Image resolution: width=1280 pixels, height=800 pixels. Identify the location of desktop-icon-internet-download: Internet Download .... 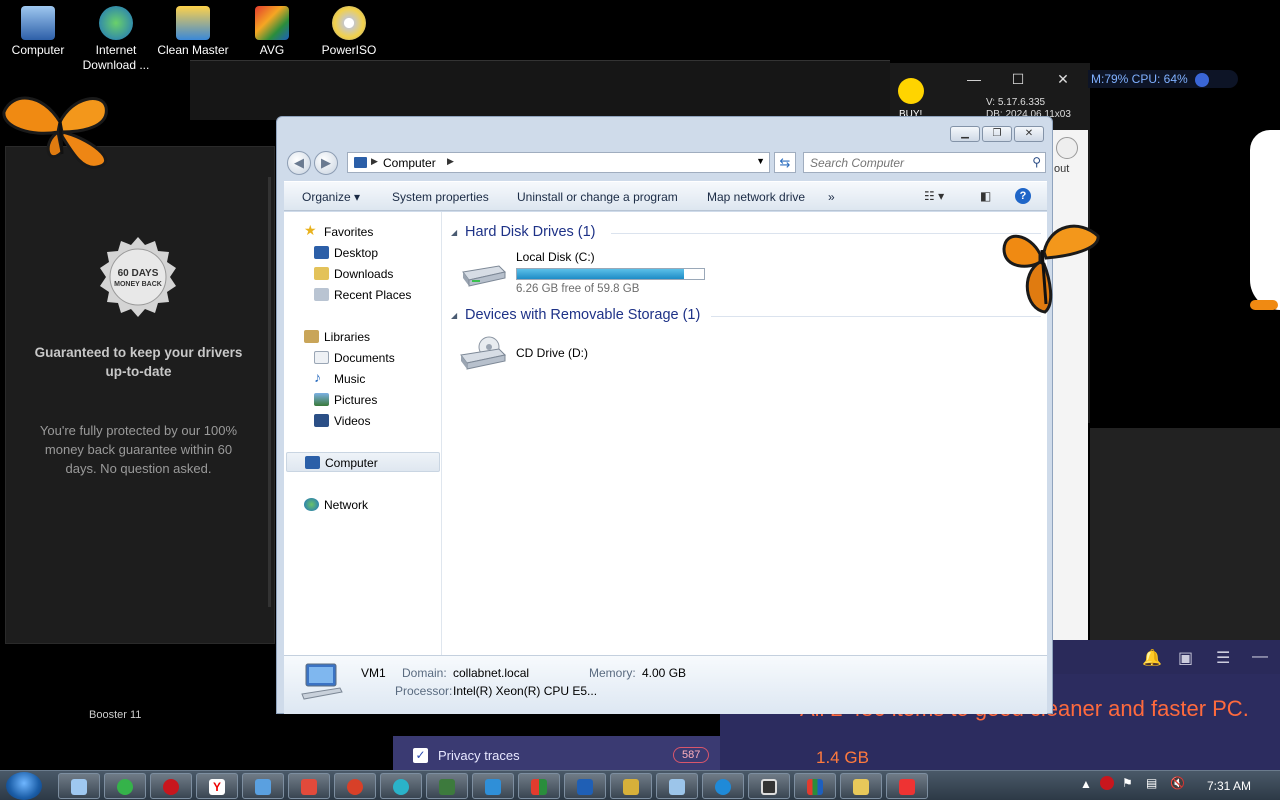
(116, 39).